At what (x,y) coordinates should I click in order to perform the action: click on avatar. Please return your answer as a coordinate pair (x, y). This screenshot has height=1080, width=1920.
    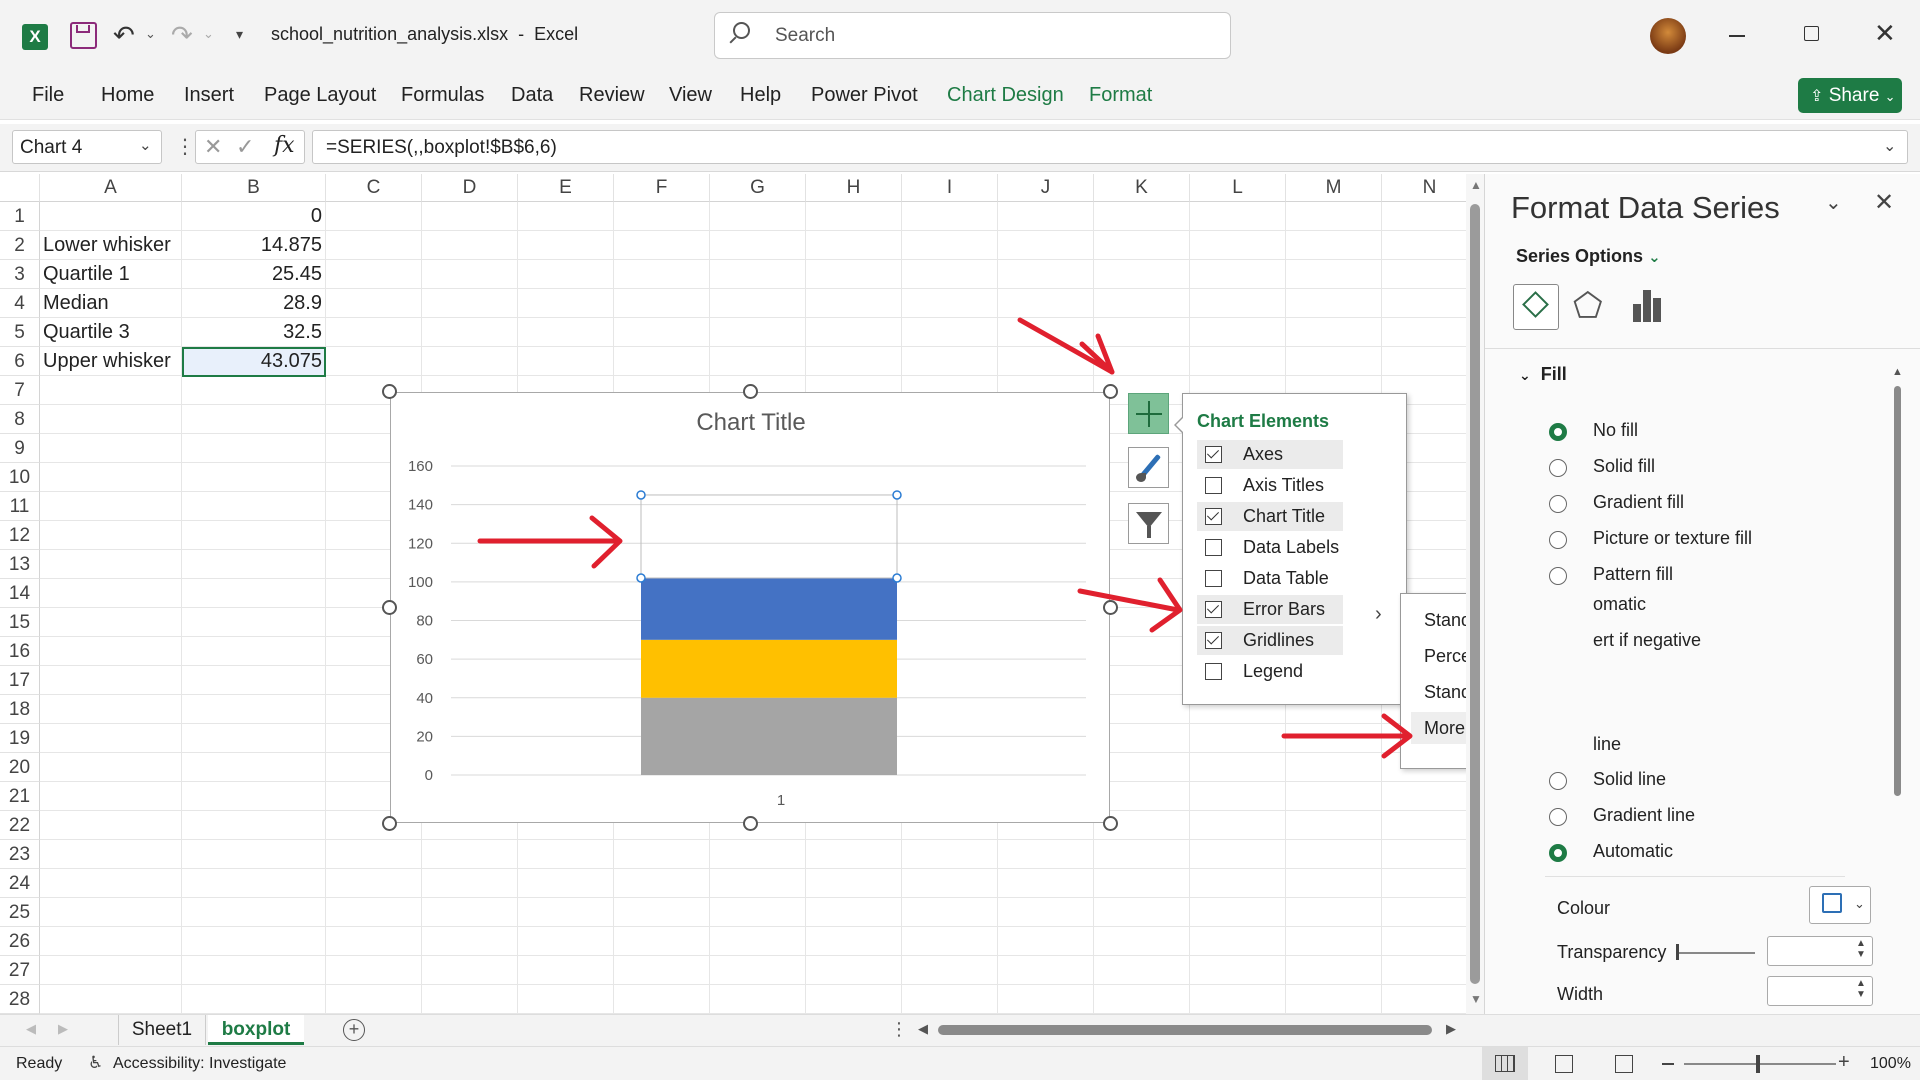
    Looking at the image, I should click on (1668, 36).